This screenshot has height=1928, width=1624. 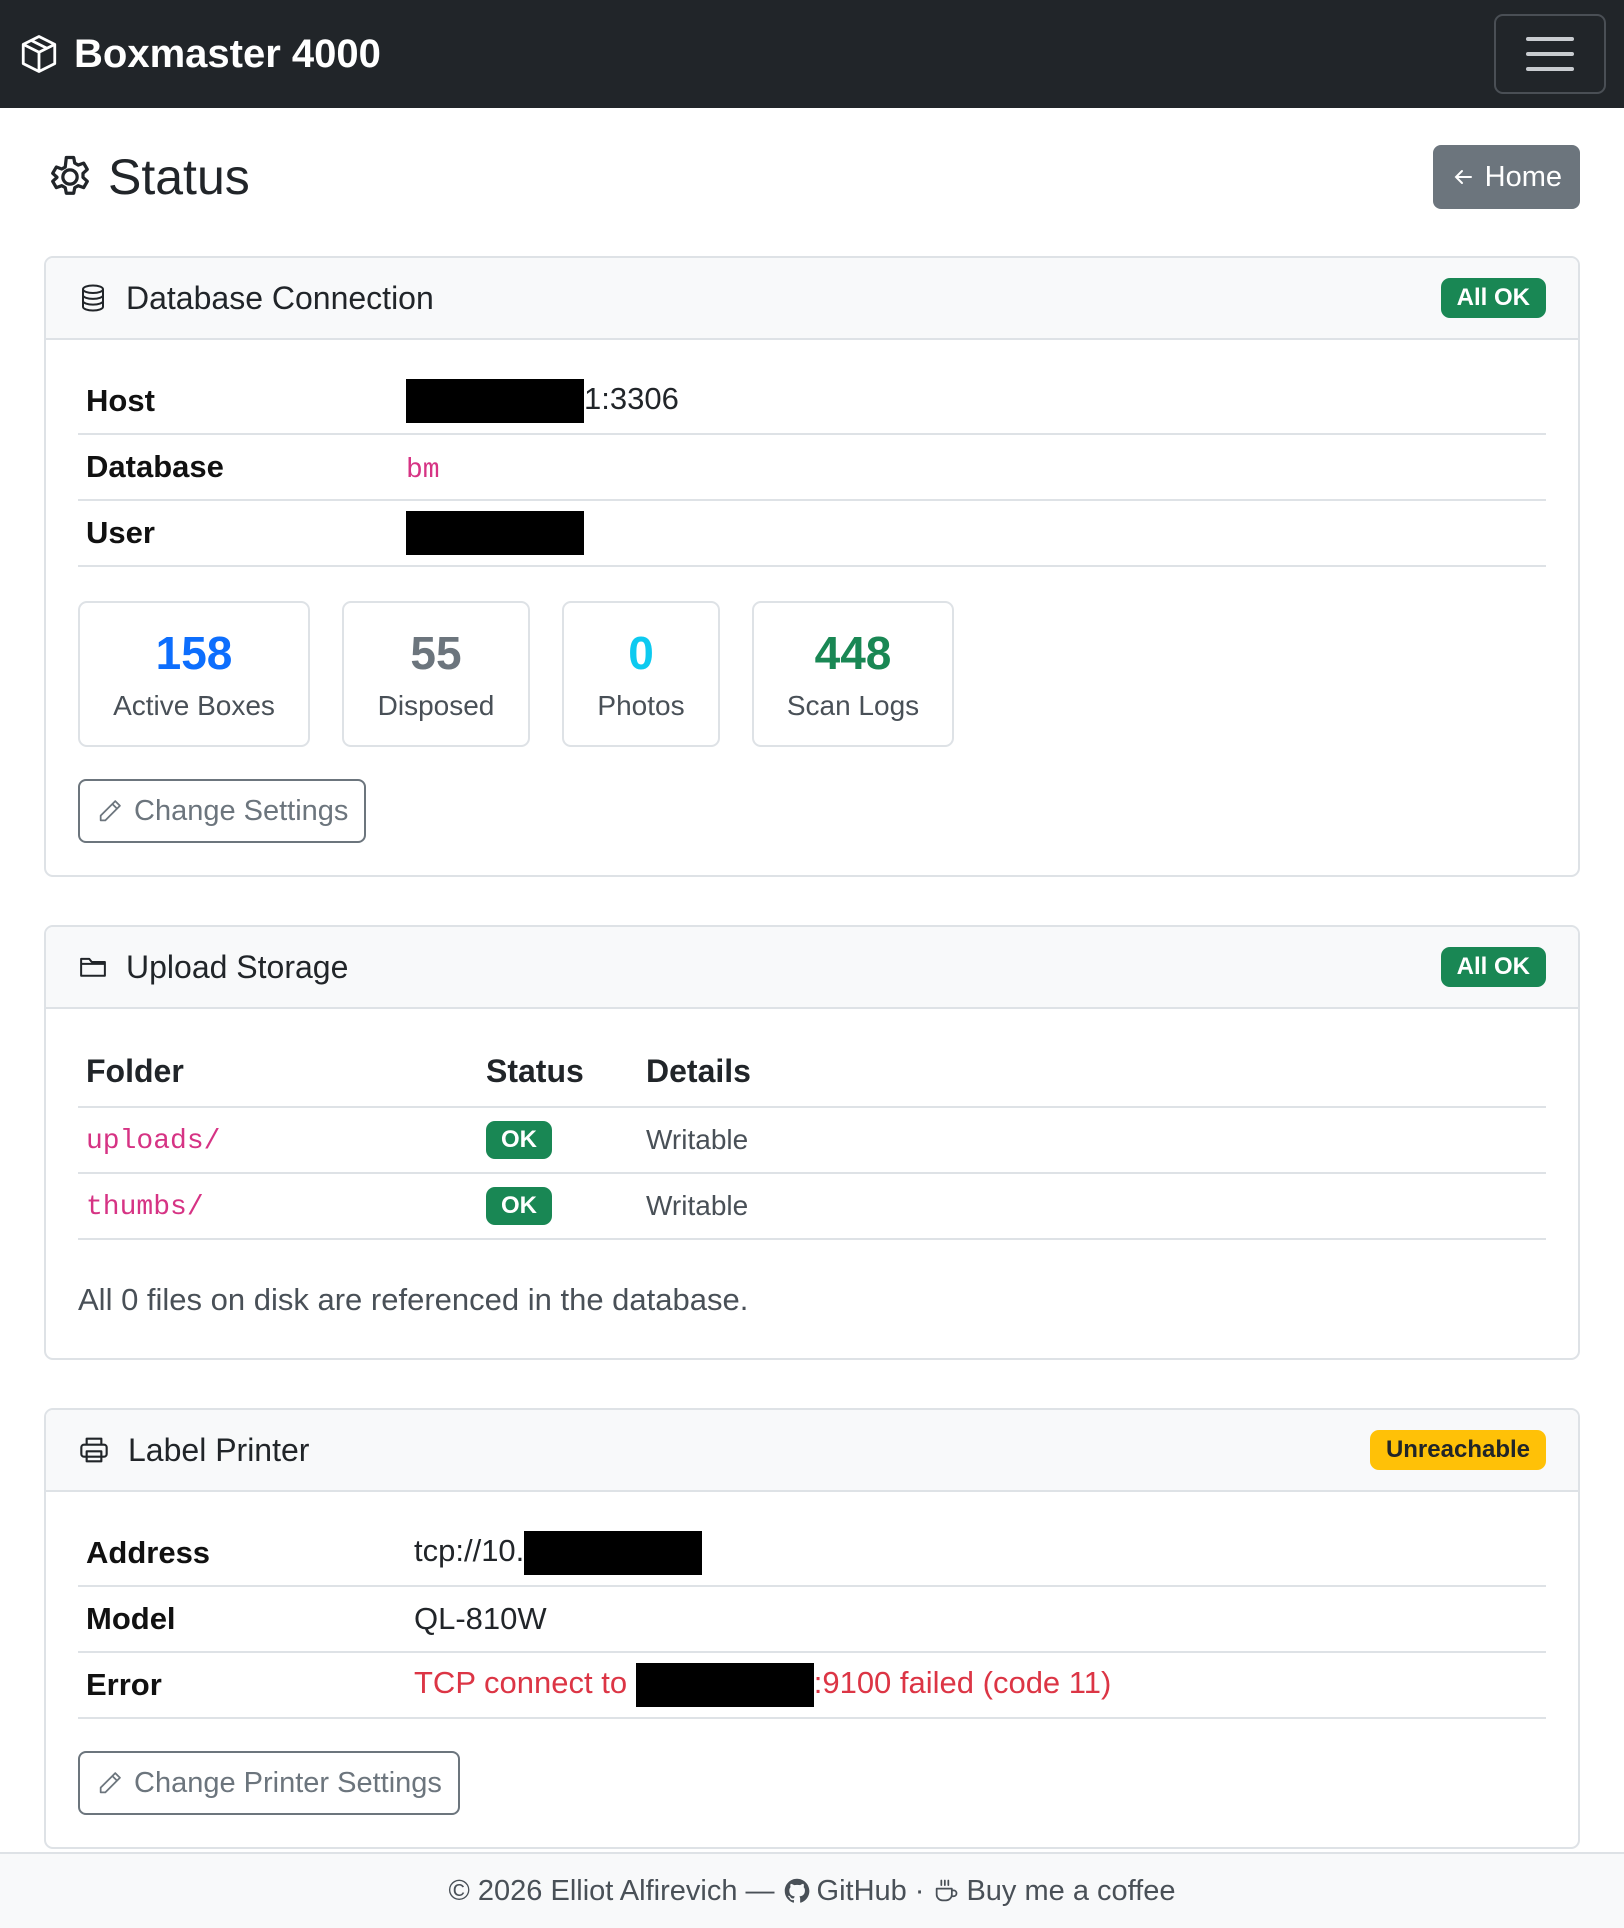 I want to click on hamburger-icon, so click(x=1550, y=39).